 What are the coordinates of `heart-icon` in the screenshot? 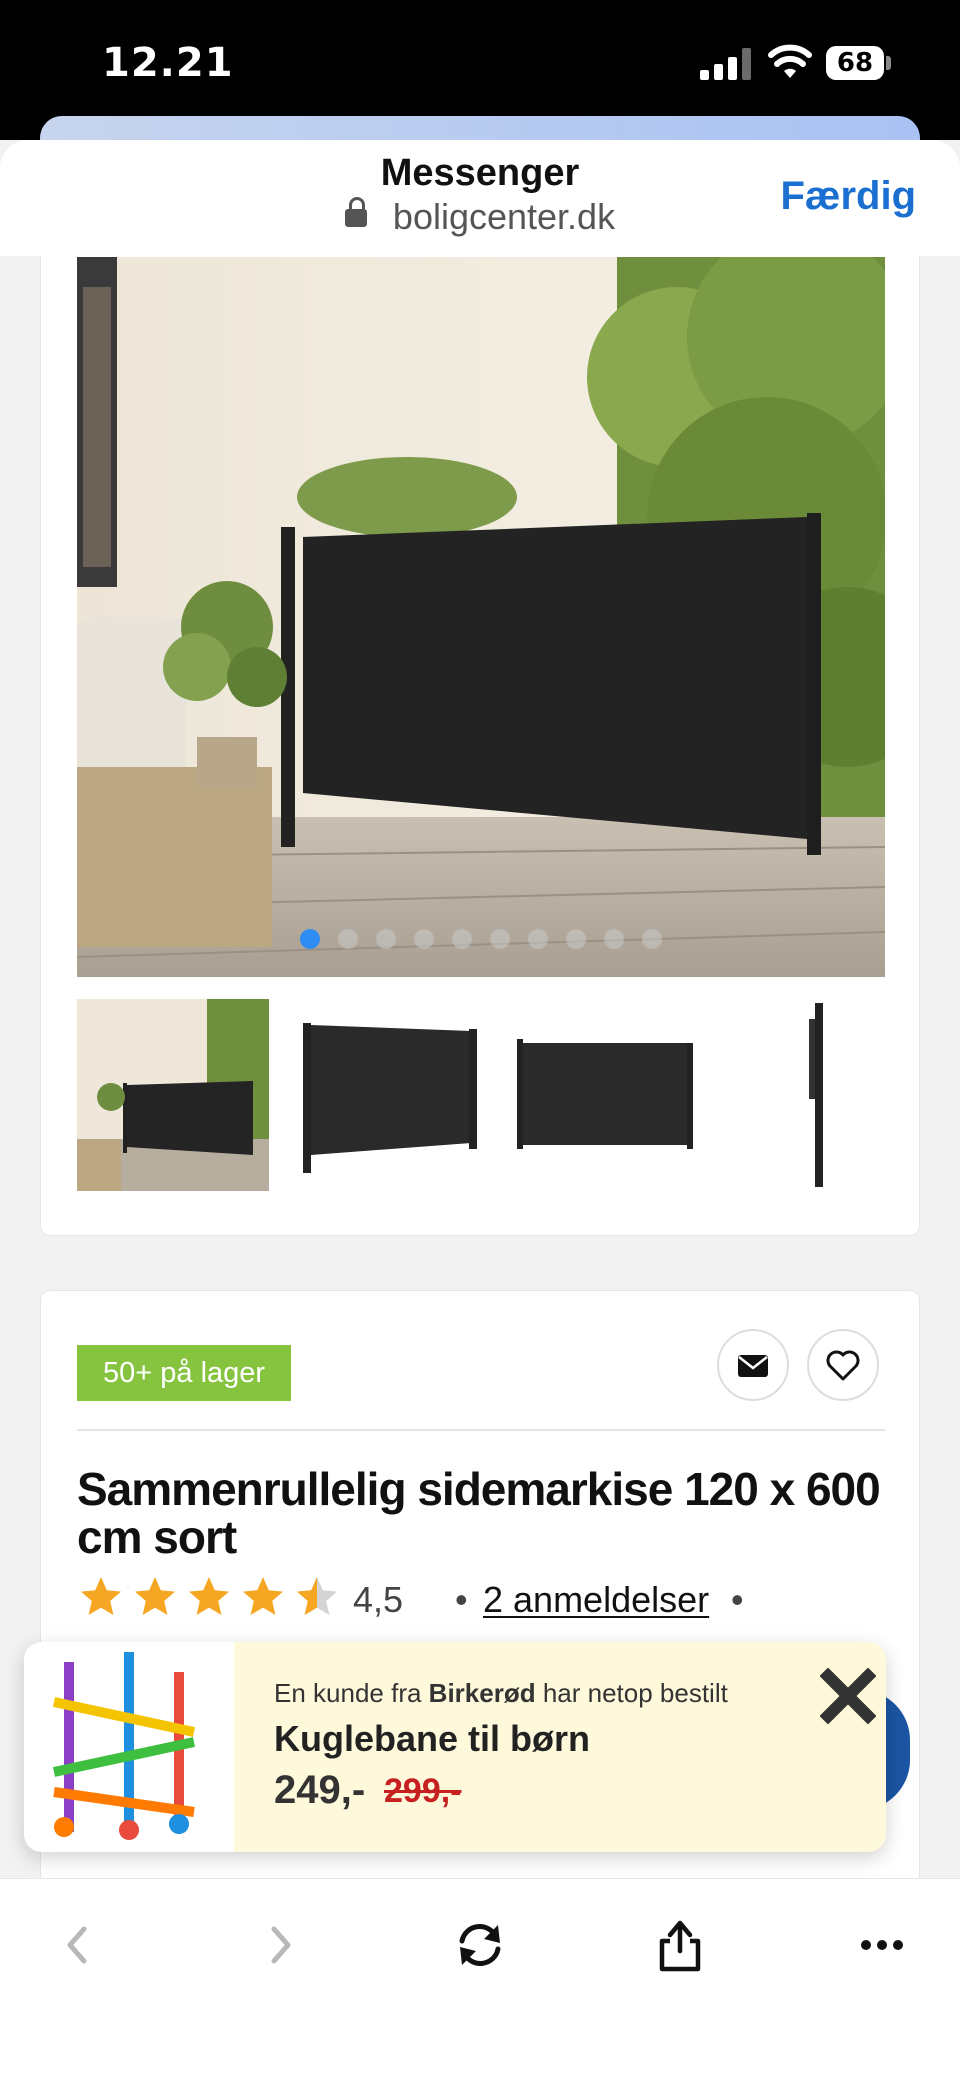 It's located at (843, 1365).